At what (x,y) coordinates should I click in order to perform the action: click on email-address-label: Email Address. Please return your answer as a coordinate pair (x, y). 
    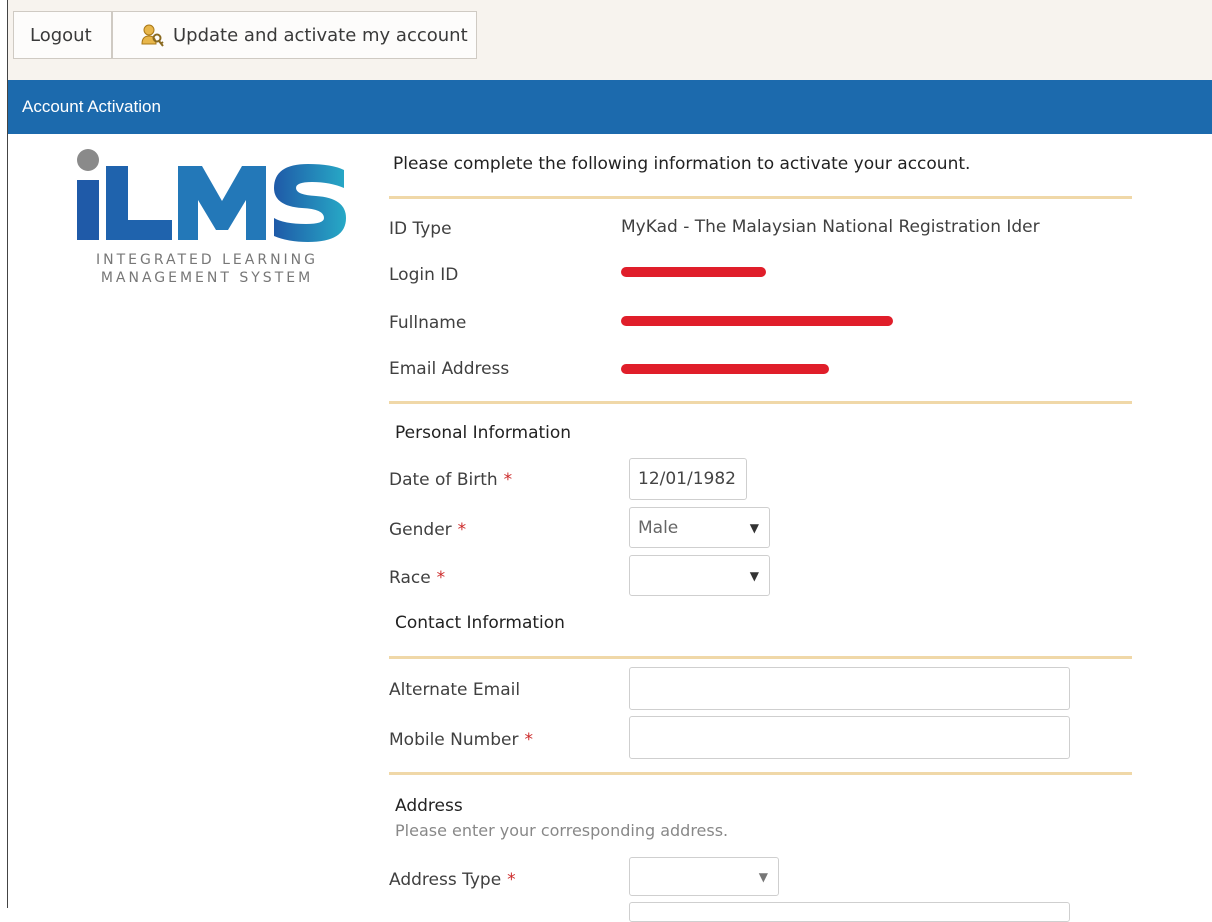
    Looking at the image, I should click on (449, 369).